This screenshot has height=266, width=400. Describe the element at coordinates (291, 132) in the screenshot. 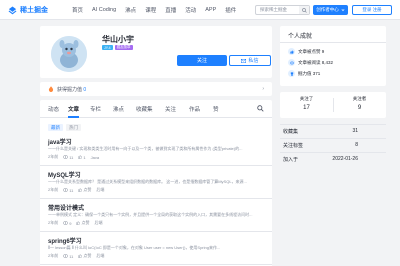

I see `collections-label: 收藏集` at that location.